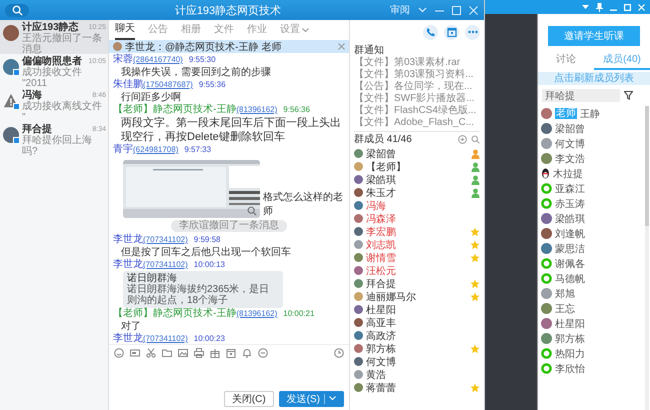  What do you see at coordinates (381, 245) in the screenshot?
I see `member-name: 刘志凯` at bounding box center [381, 245].